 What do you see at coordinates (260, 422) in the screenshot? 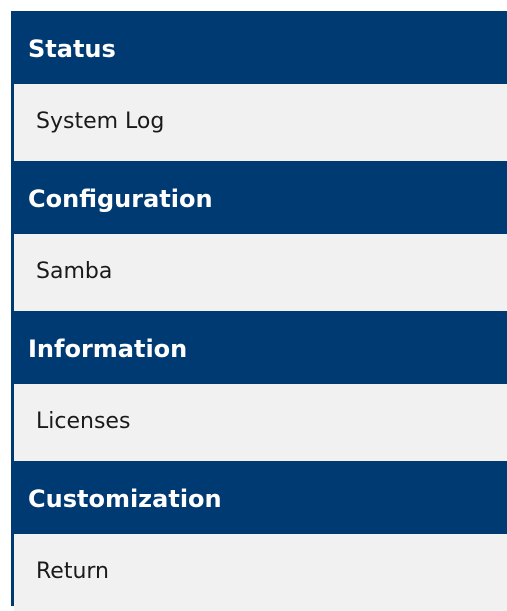
I see `menu-item-licenses: Licenses` at bounding box center [260, 422].